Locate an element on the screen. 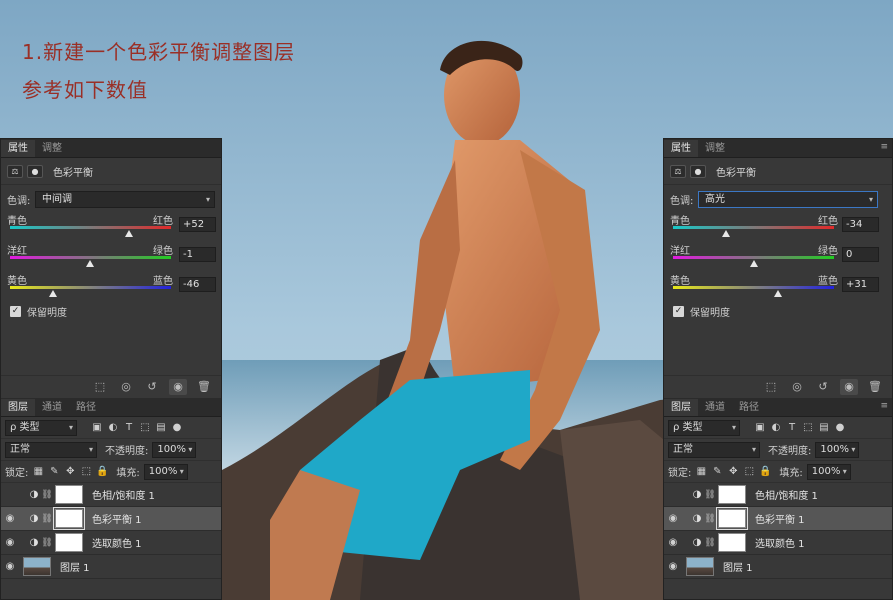 The height and width of the screenshot is (600, 893). slider-value-input: +31 is located at coordinates (860, 284).